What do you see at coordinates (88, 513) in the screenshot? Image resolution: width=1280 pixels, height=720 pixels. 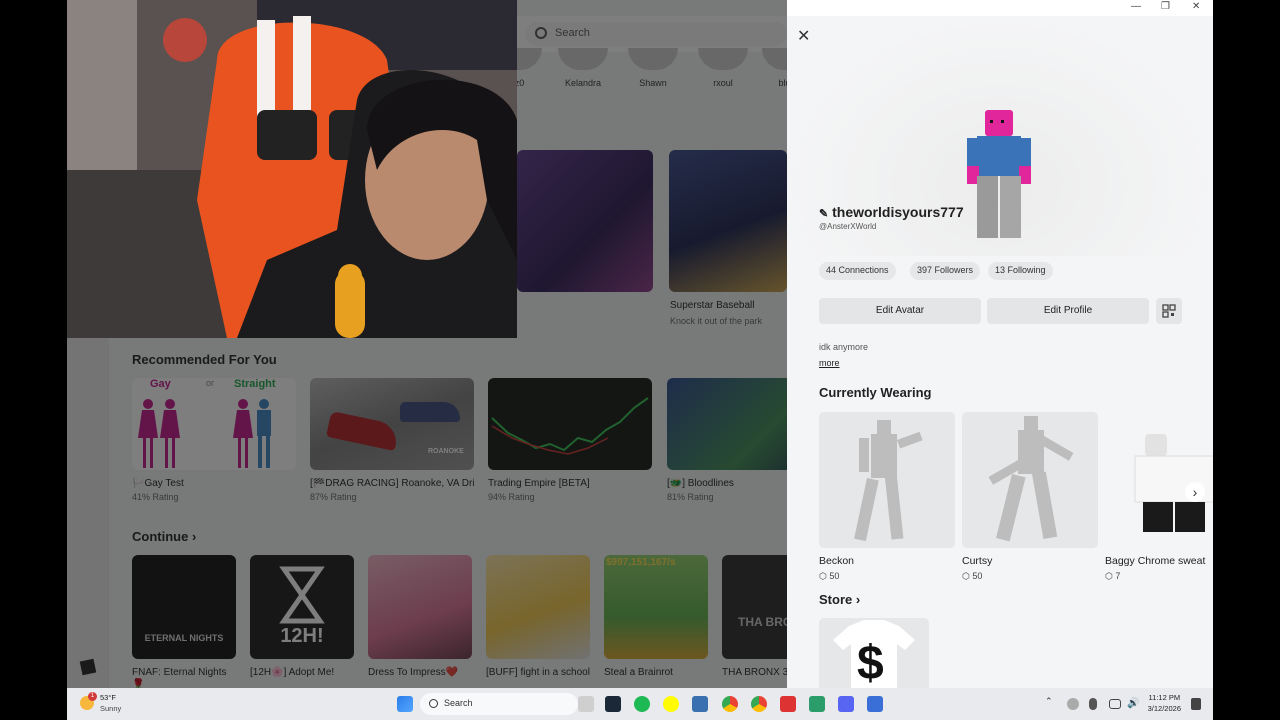 I see `app-sidebar` at bounding box center [88, 513].